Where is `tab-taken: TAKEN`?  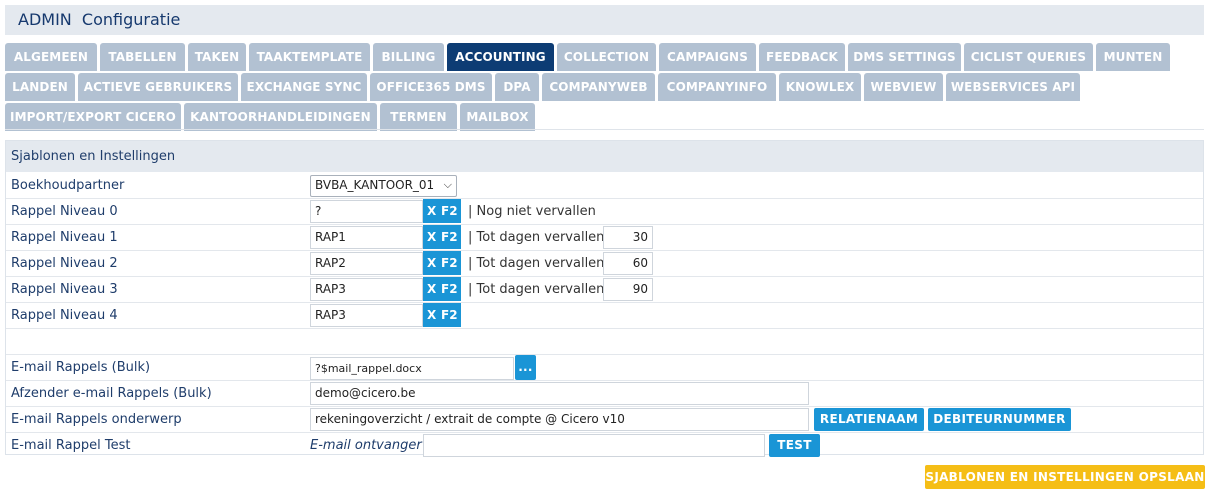
tab-taken: TAKEN is located at coordinates (217, 57).